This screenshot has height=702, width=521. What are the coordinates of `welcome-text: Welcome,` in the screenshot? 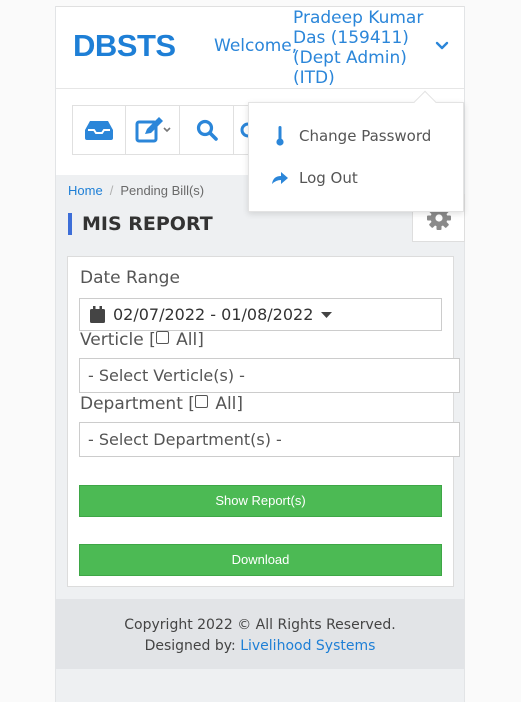 It's located at (256, 46).